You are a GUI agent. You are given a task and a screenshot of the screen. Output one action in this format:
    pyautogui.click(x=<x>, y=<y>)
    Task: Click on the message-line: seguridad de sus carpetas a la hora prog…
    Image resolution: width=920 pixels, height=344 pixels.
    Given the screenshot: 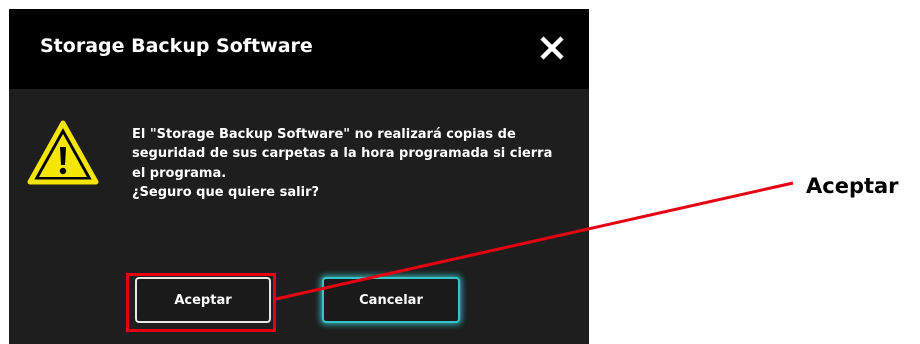 What is the action you would take?
    pyautogui.click(x=342, y=154)
    